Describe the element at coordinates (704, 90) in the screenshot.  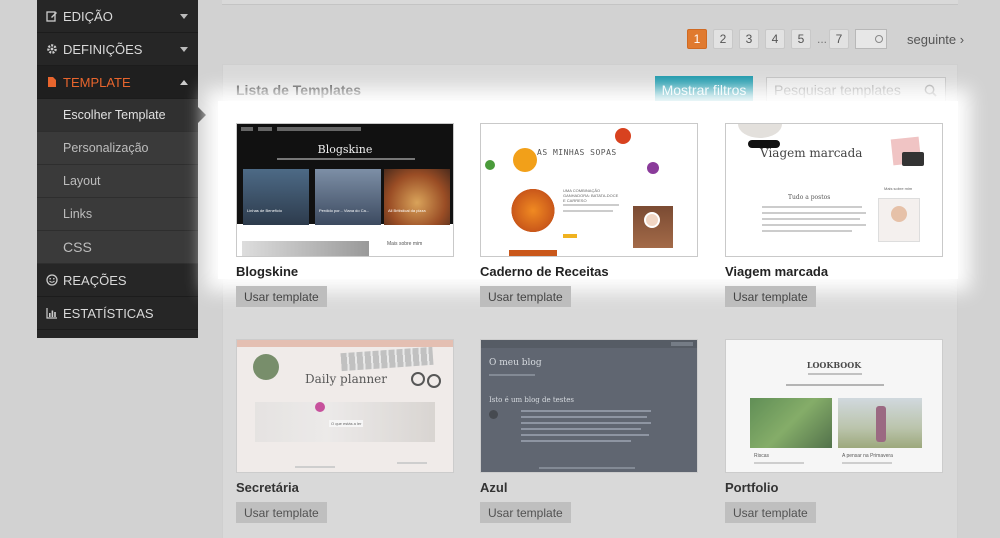
I see `show-filters-button: Mostrar filtros` at that location.